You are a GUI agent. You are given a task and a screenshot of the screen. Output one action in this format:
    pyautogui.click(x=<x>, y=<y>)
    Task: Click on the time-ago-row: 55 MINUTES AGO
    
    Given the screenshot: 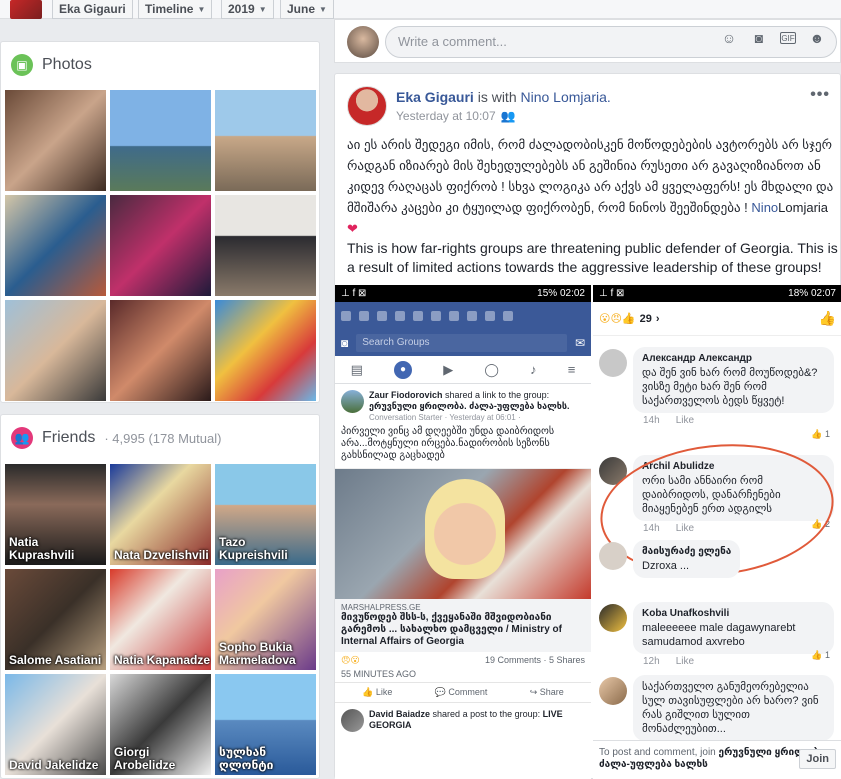 What is the action you would take?
    pyautogui.click(x=463, y=675)
    